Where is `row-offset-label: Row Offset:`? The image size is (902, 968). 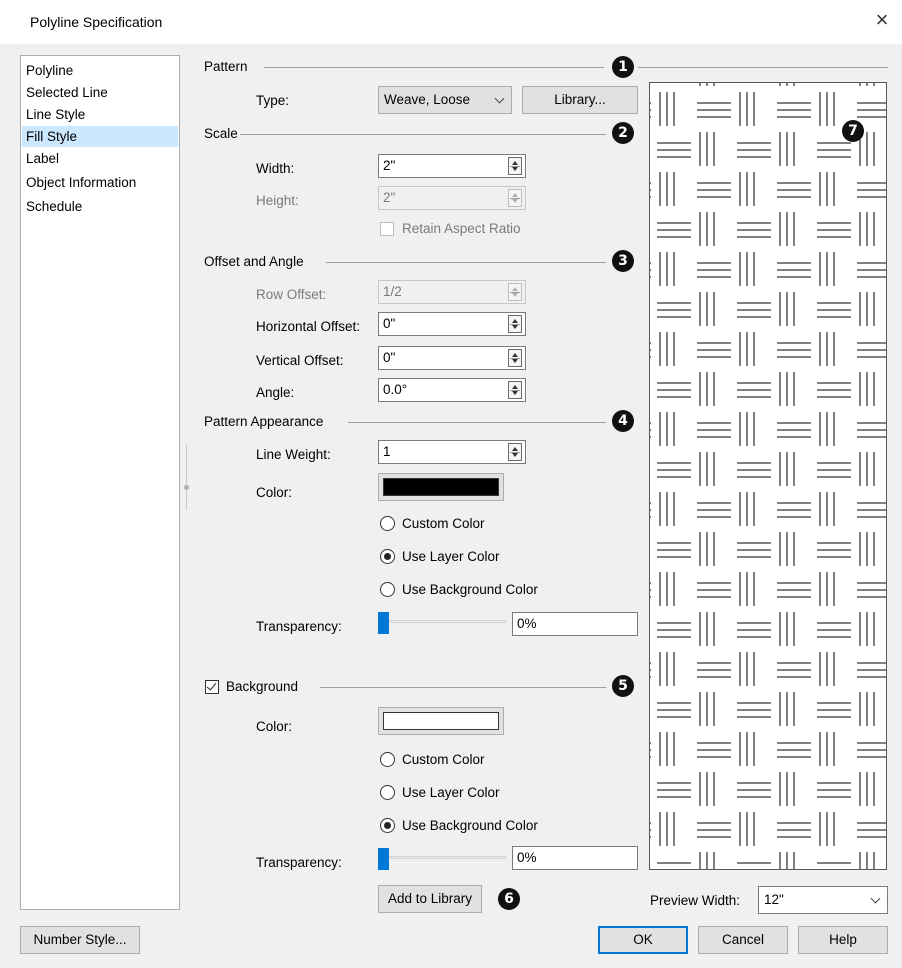
row-offset-label: Row Offset: is located at coordinates (291, 294).